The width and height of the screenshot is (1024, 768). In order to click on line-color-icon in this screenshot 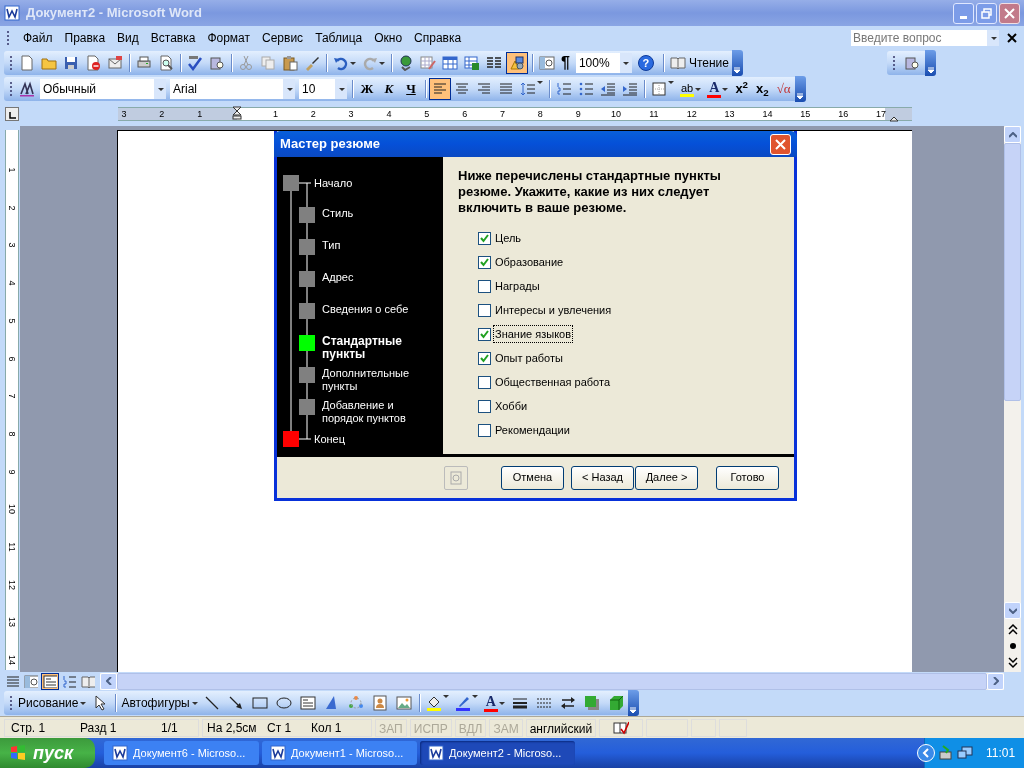, I will do `click(462, 703)`.